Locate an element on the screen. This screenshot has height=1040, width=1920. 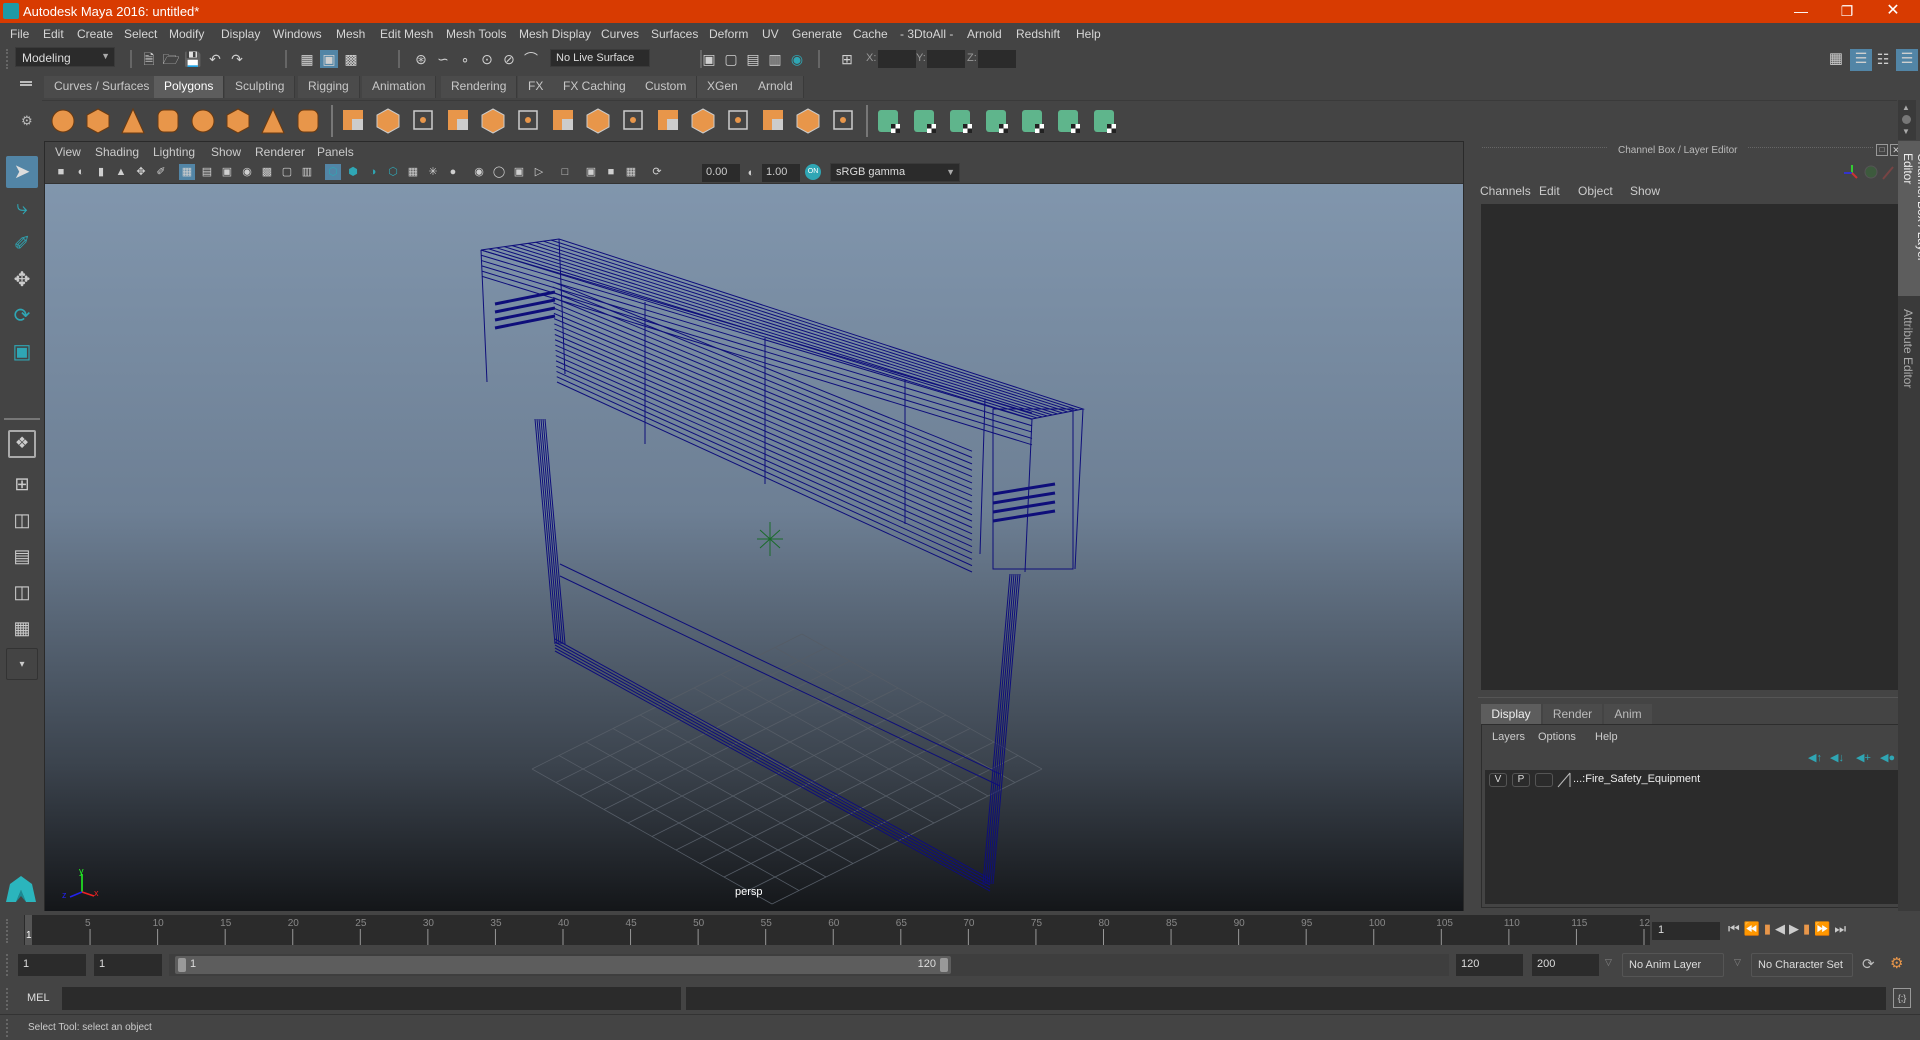
menu-display: Display is located at coordinates (240, 34).